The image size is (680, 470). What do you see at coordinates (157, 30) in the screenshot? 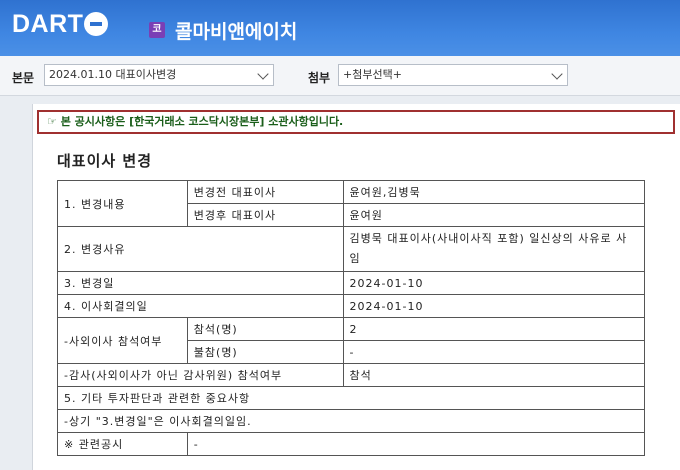
I see `company-market-badge: 코` at bounding box center [157, 30].